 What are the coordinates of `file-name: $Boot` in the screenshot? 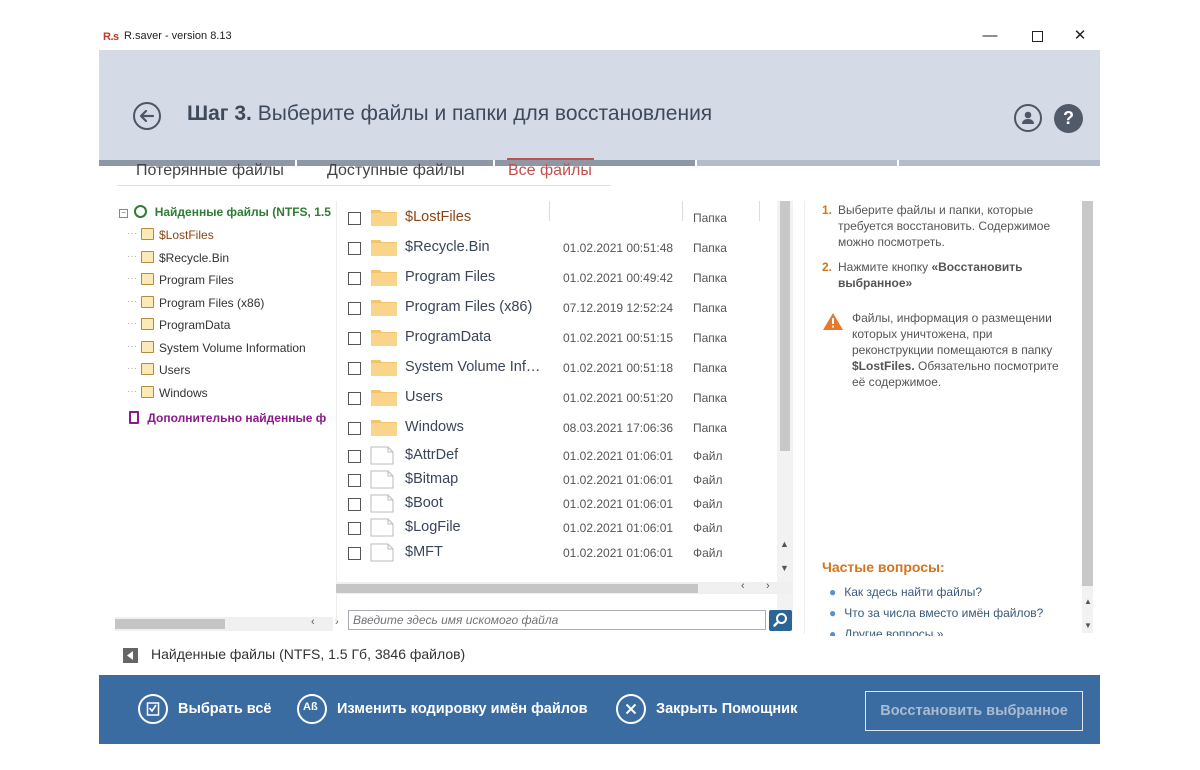 It's located at (424, 503).